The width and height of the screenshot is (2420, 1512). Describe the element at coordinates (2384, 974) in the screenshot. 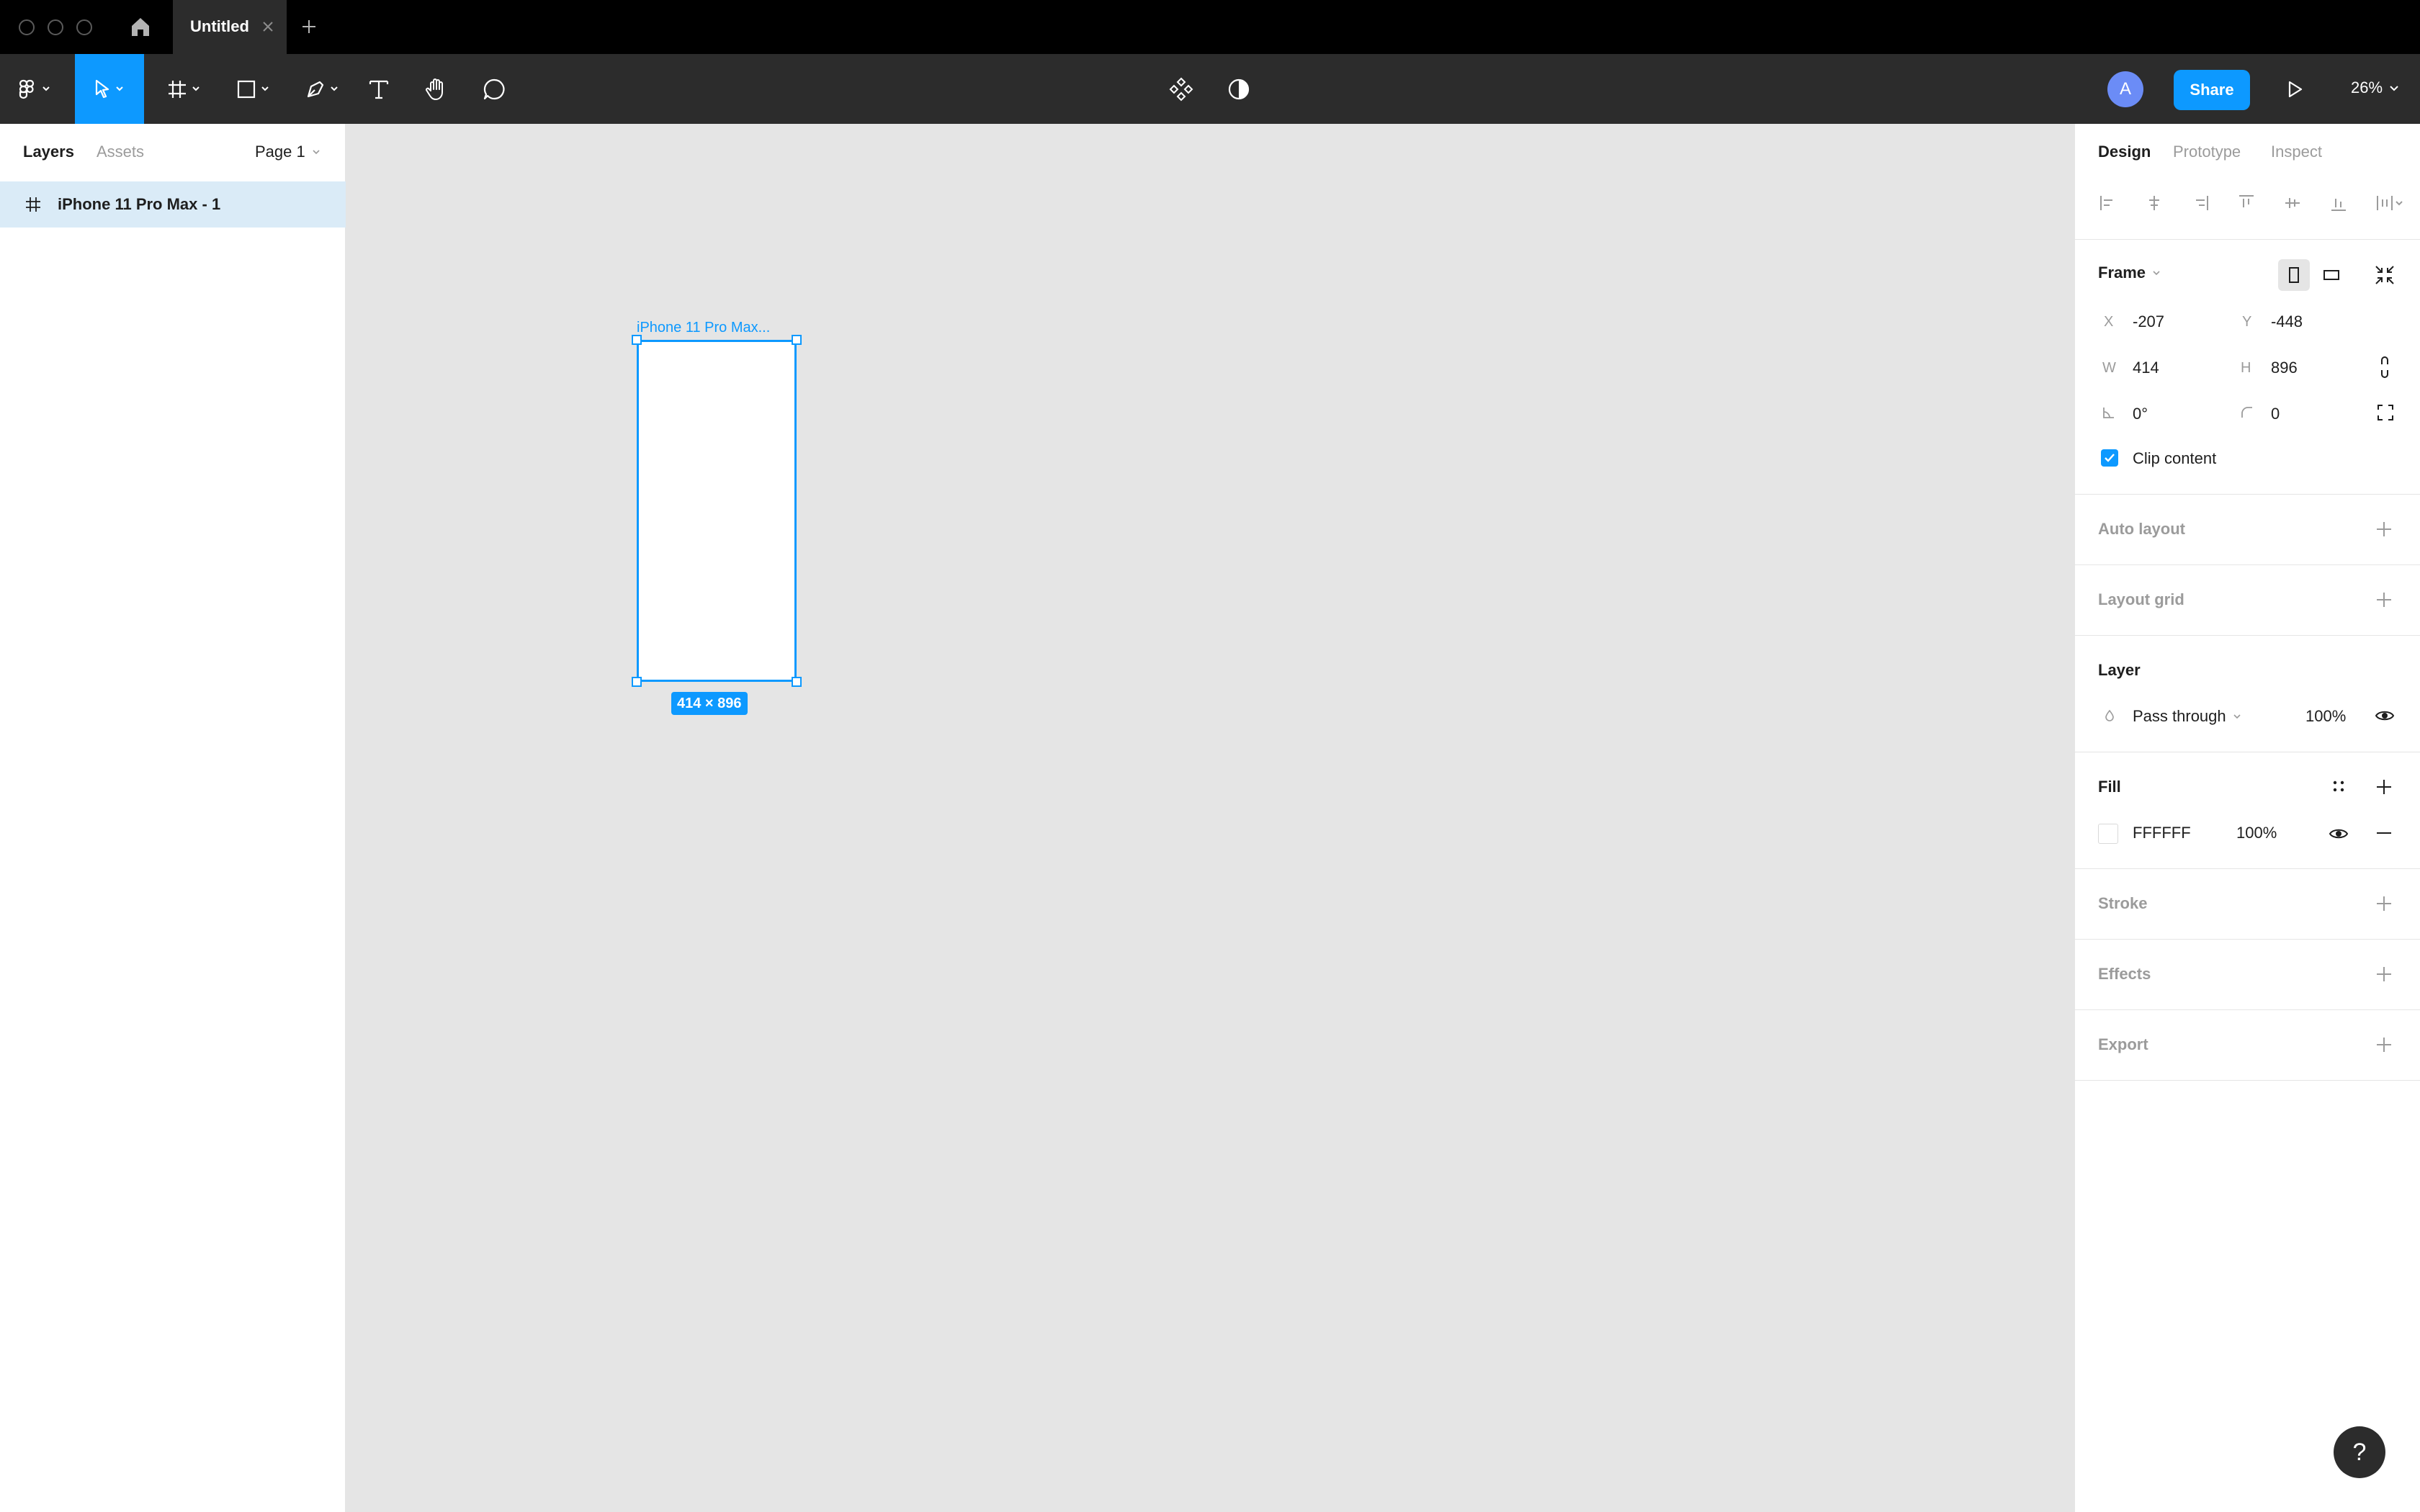

I see `add-effect-plus-icon` at that location.